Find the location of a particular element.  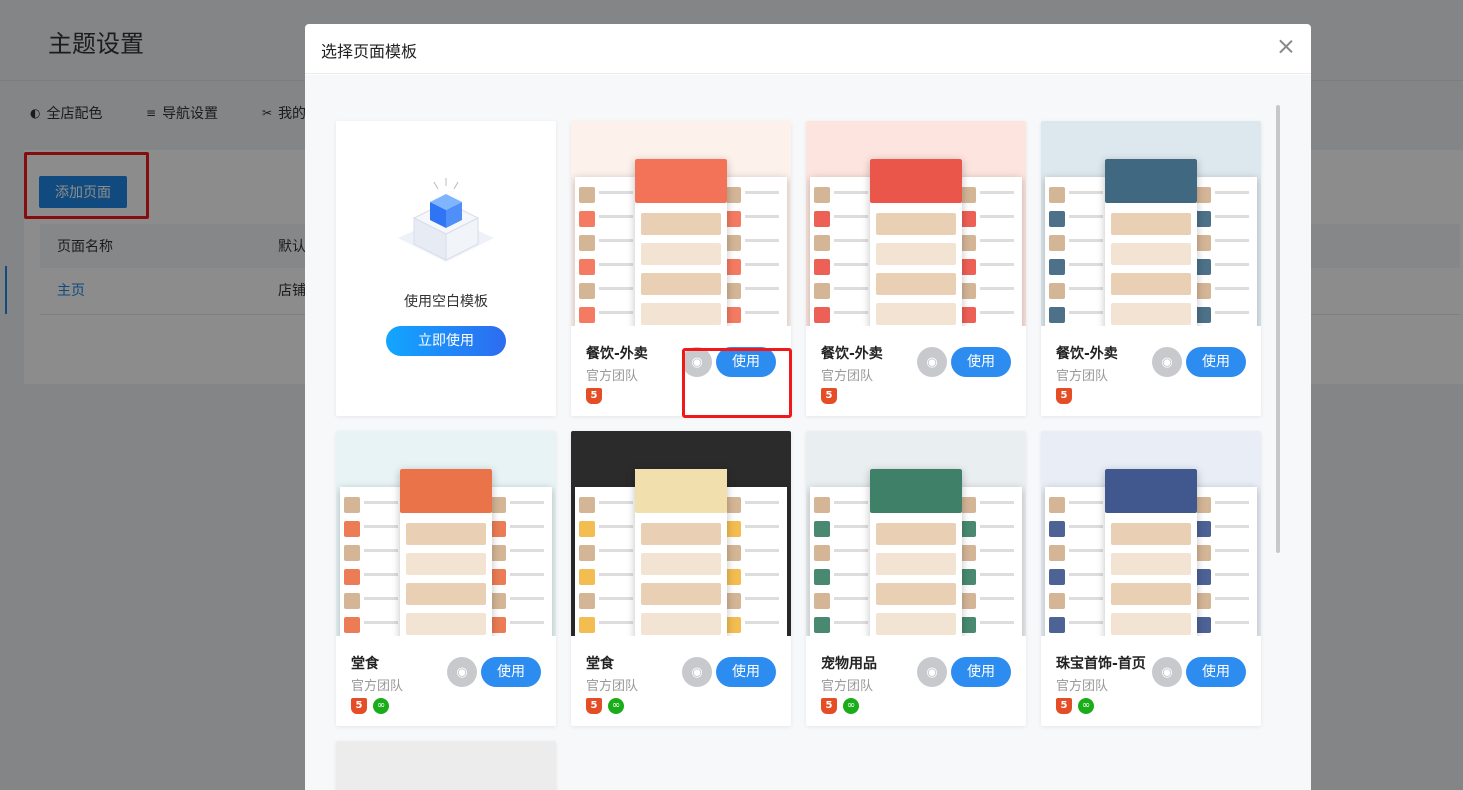

template-card: 宠物用品 官方团队 5 ∞ ◉ 使用 is located at coordinates (916, 578).